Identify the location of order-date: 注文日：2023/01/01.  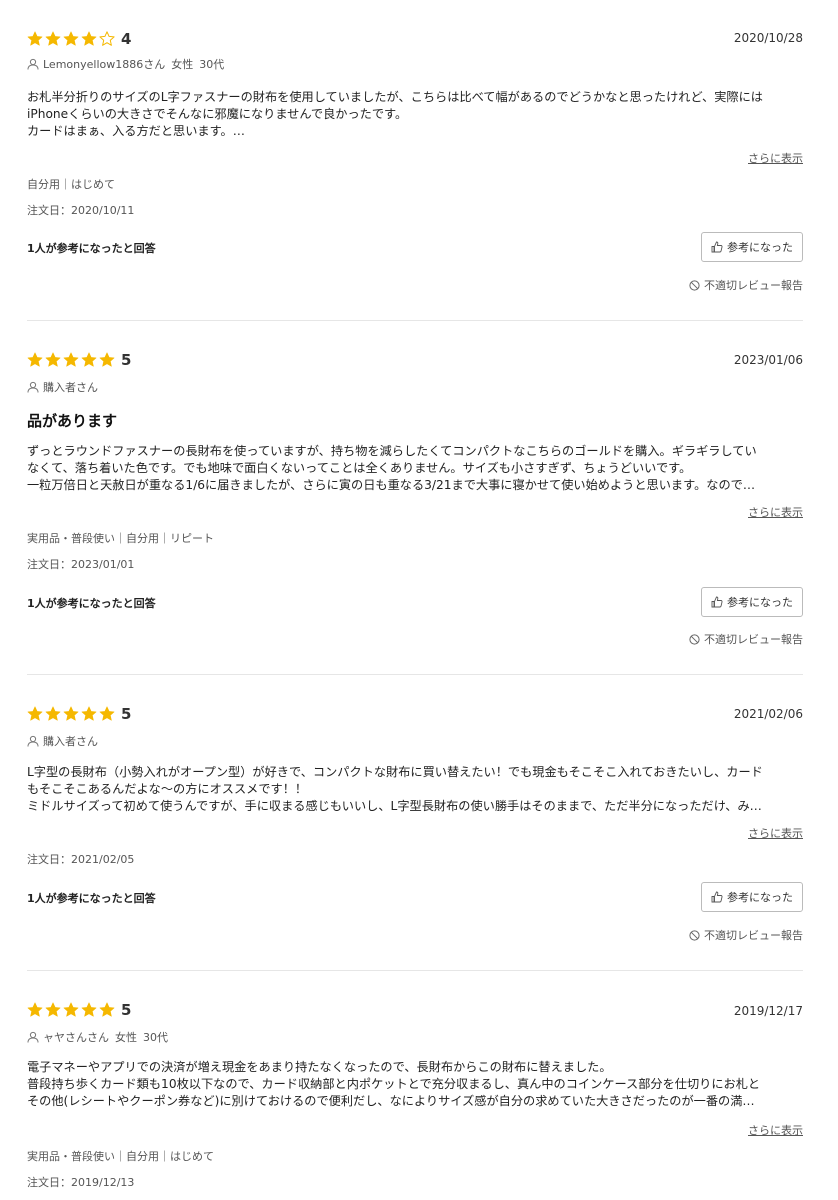
(81, 564).